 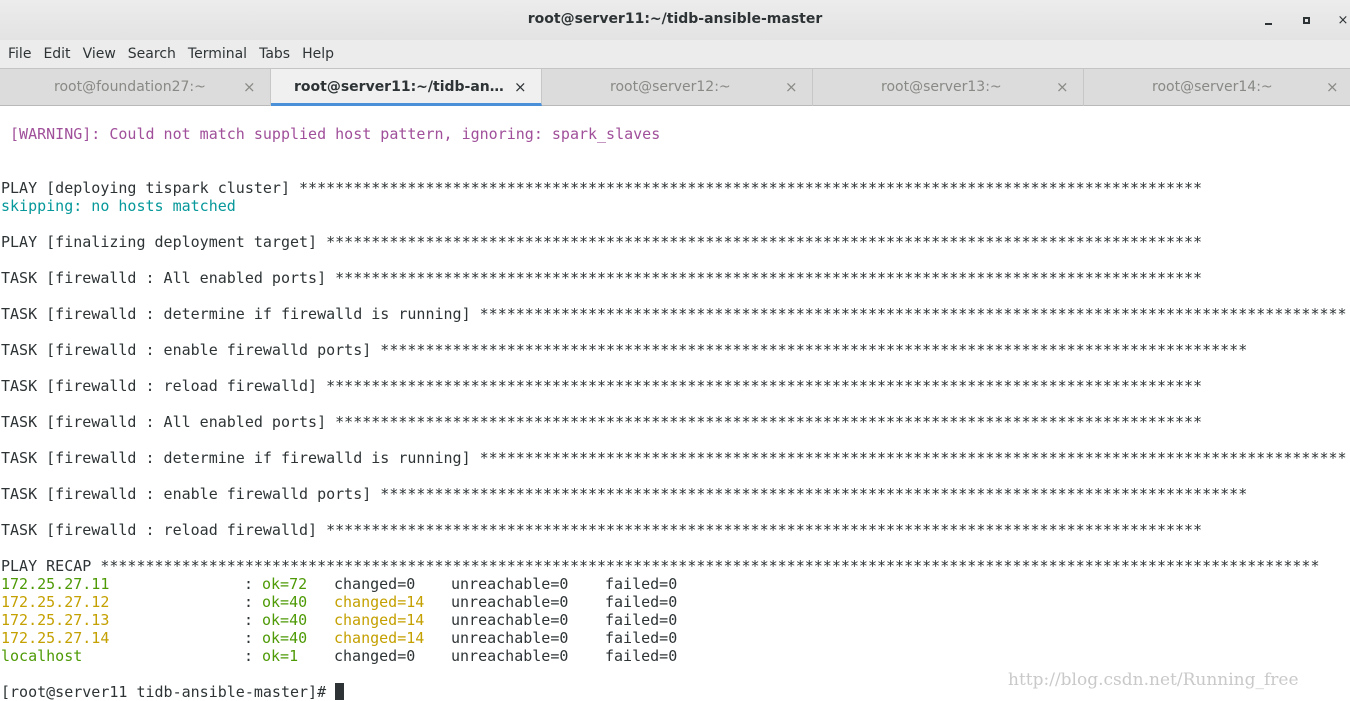 What do you see at coordinates (274, 54) in the screenshot?
I see `menu-tabs: Tabs` at bounding box center [274, 54].